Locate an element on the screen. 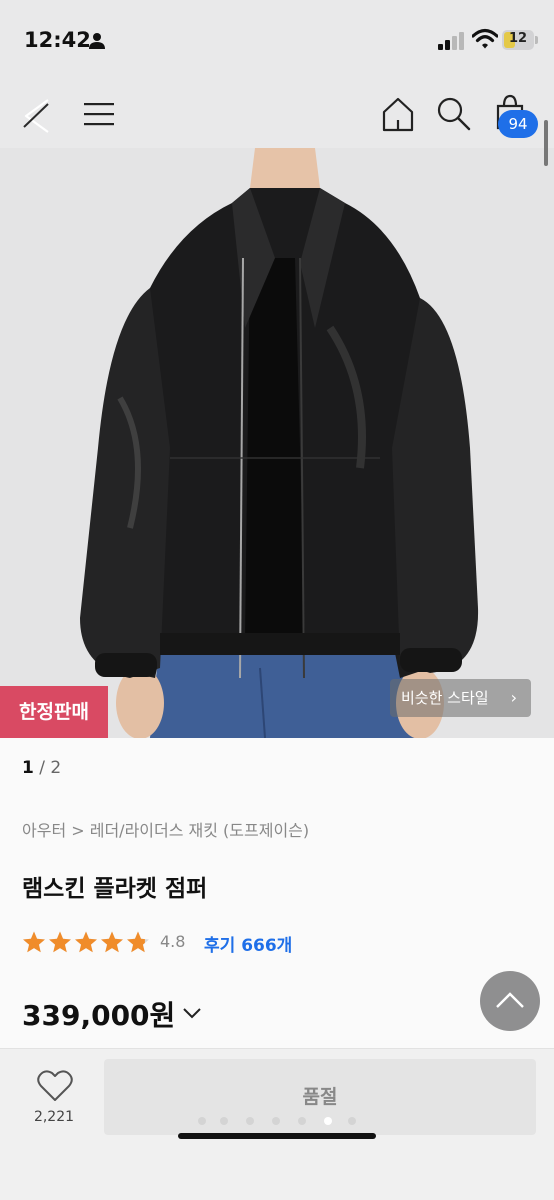 This screenshot has width=554, height=1200. star-rating-icon is located at coordinates (86, 942).